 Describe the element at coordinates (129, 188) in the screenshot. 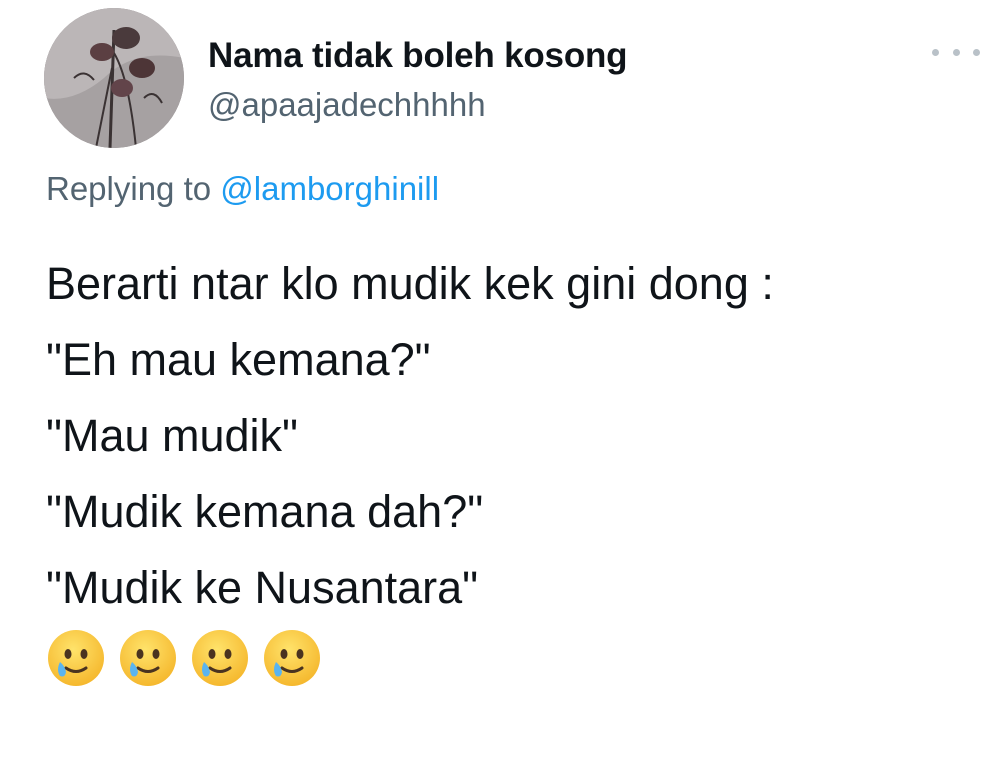

I see `replying-prefix: Replying to` at that location.